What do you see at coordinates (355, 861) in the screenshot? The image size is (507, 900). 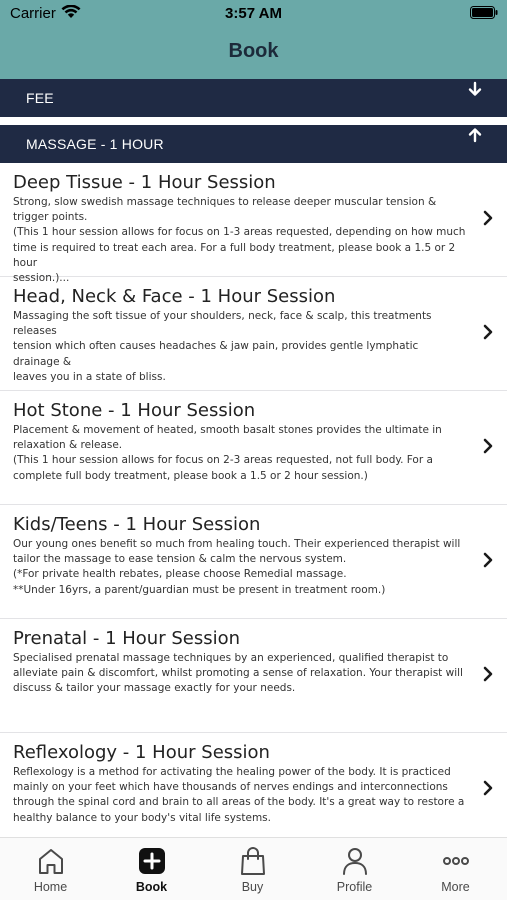 I see `person-icon` at bounding box center [355, 861].